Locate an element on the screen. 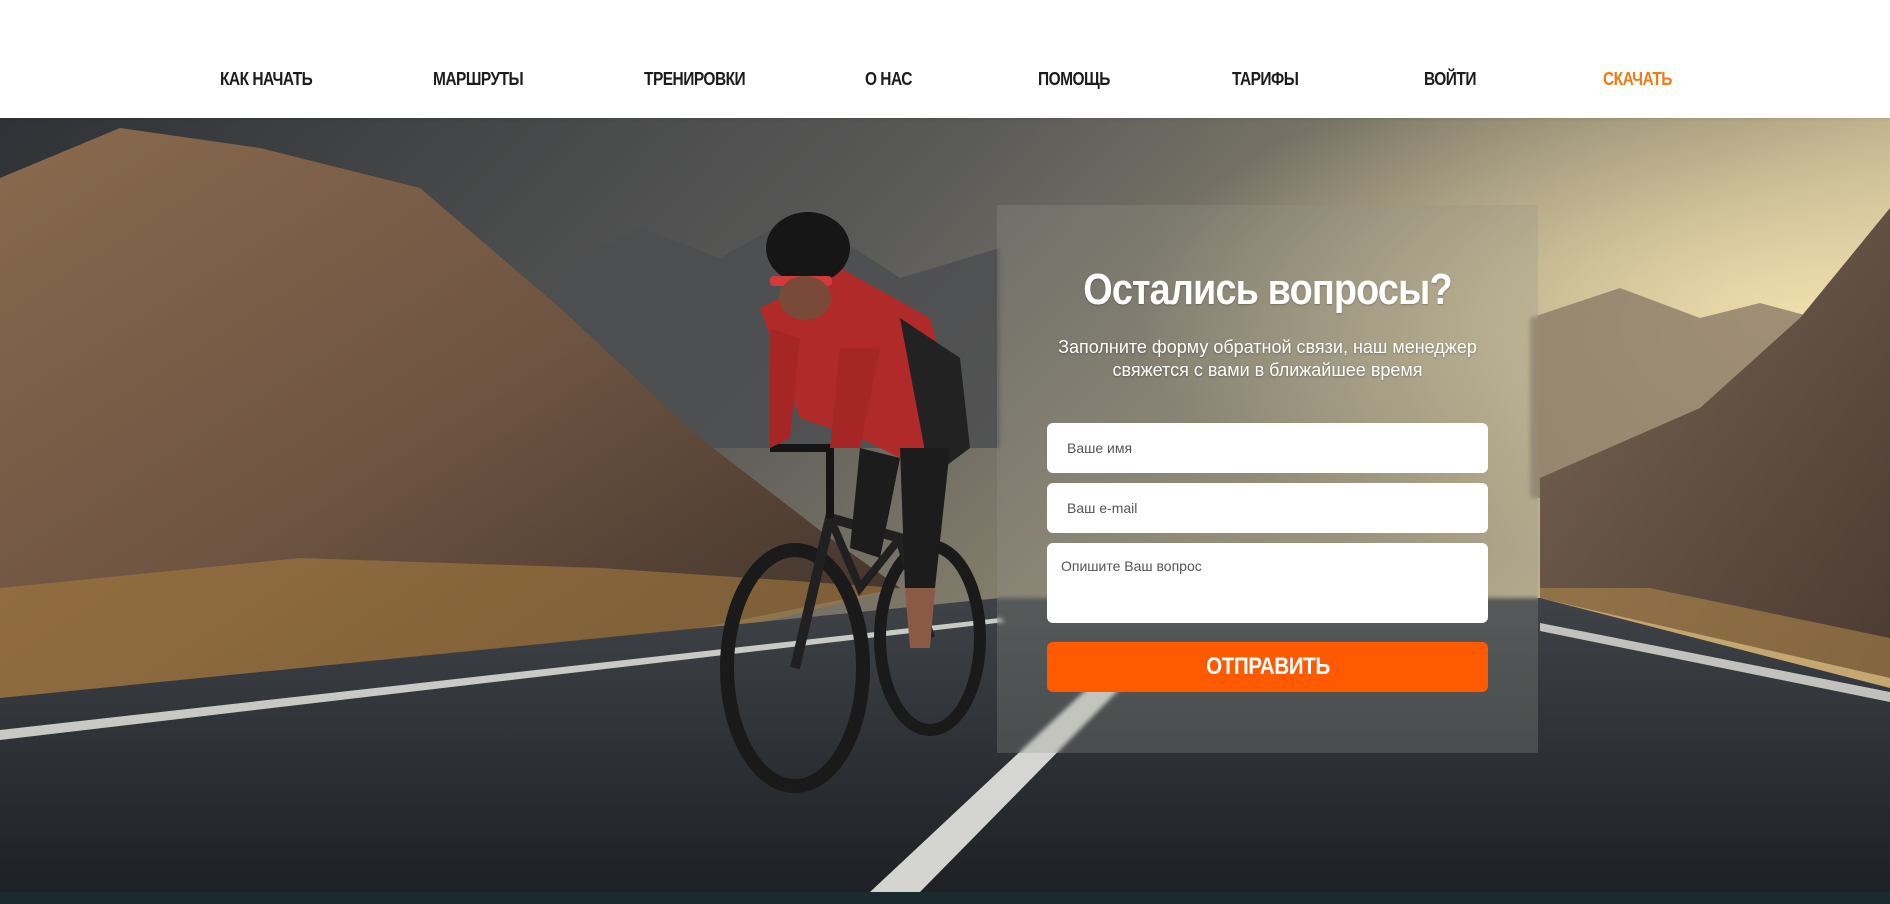 The image size is (1890, 904). nav-item-login: ВОЙТИ is located at coordinates (1450, 79).